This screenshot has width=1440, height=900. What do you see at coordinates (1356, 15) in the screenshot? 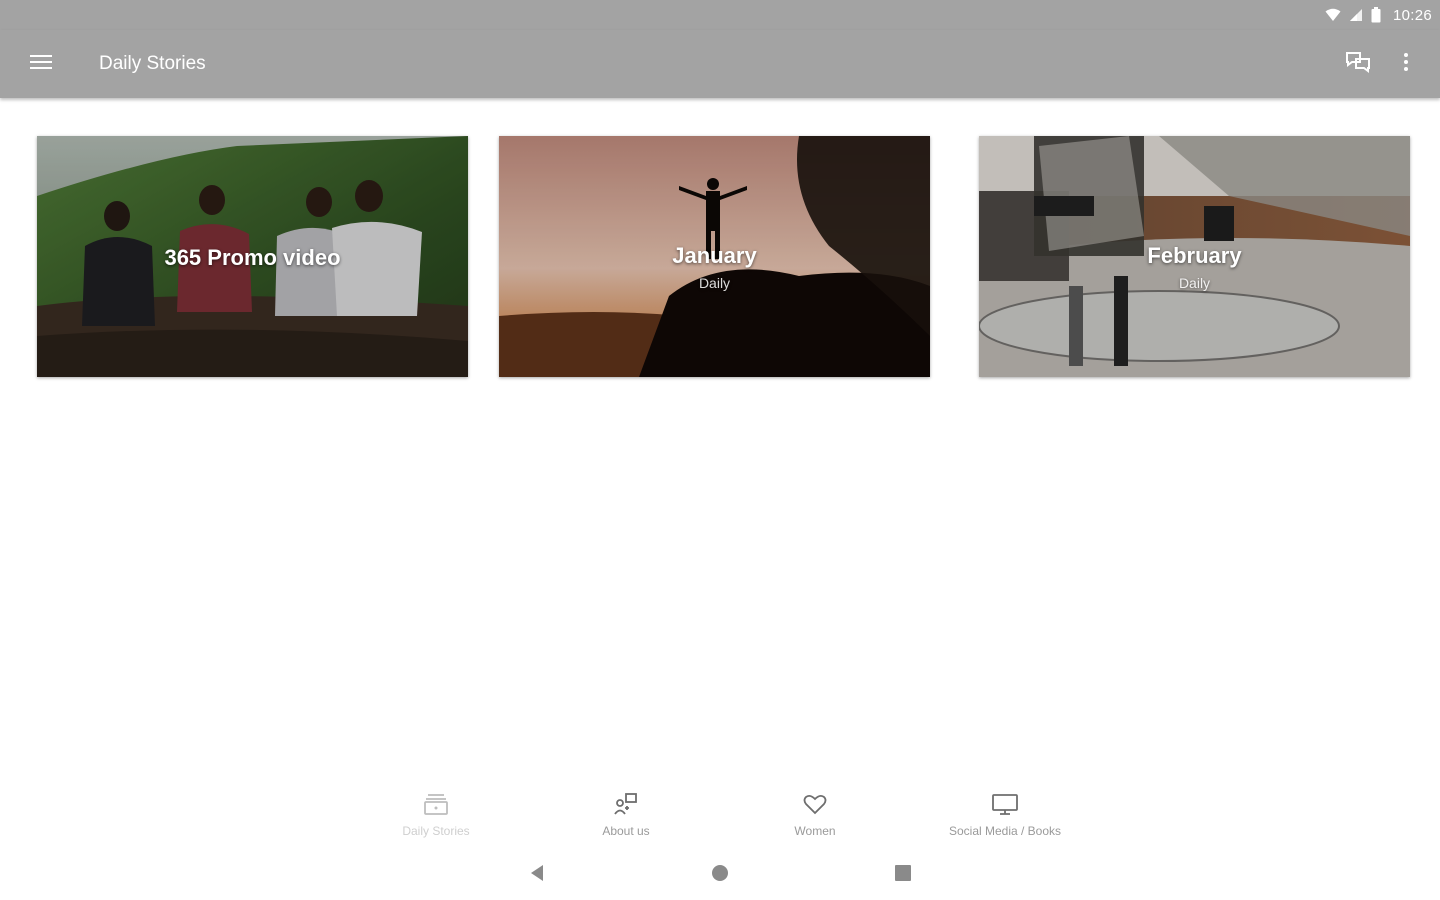
I see `signal-icon` at bounding box center [1356, 15].